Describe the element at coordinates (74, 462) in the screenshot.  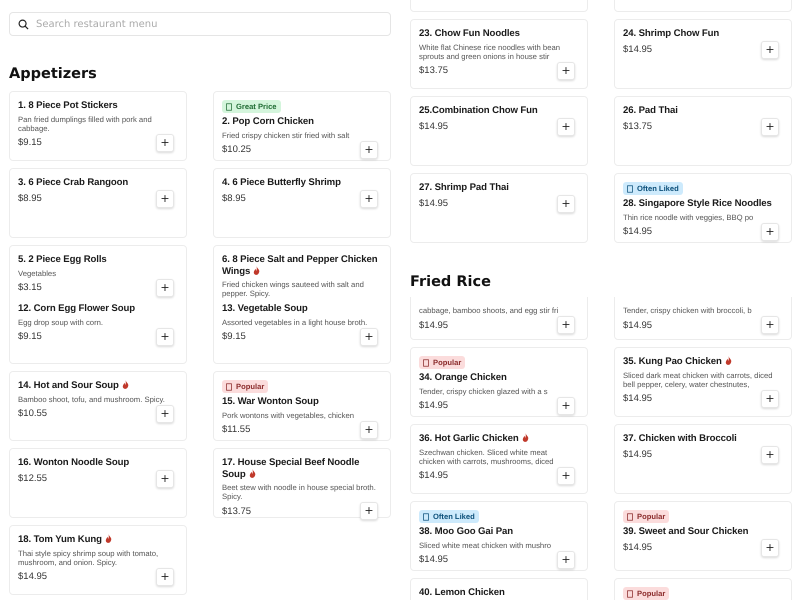
I see `item-name: 16. Wonton Noodle Soup` at that location.